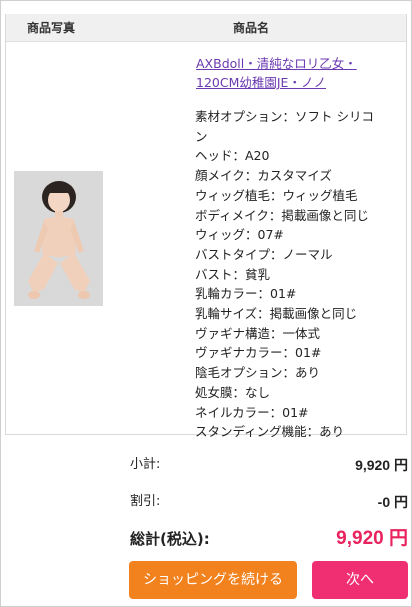  Describe the element at coordinates (145, 501) in the screenshot. I see `discount-label: 割引:` at that location.